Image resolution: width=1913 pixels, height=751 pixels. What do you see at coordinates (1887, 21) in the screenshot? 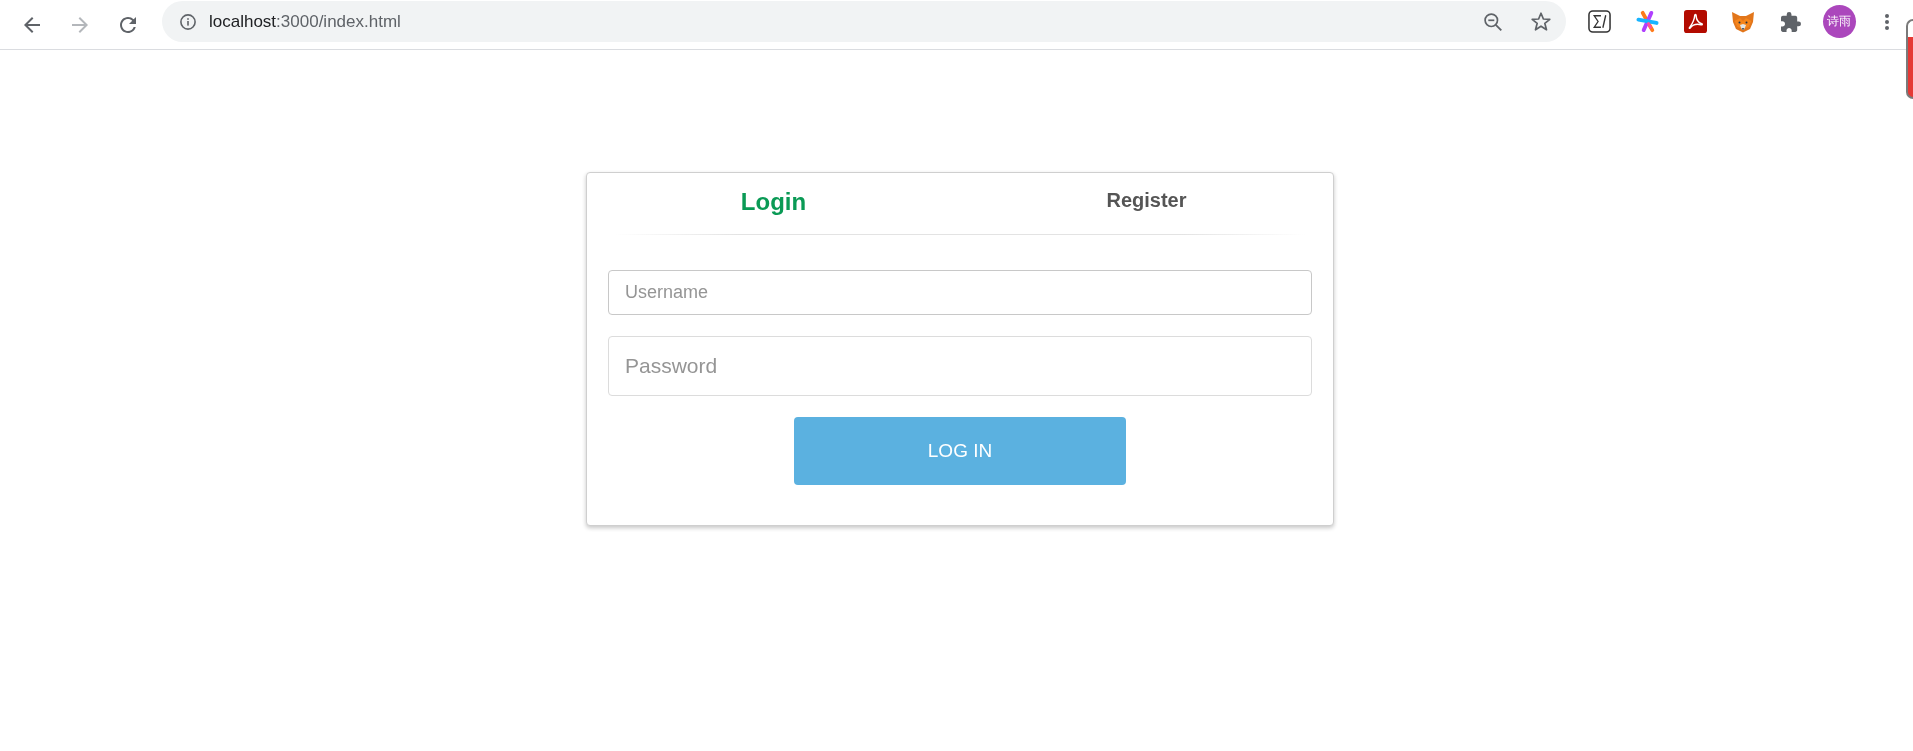
I see `more-menu-icon` at bounding box center [1887, 21].